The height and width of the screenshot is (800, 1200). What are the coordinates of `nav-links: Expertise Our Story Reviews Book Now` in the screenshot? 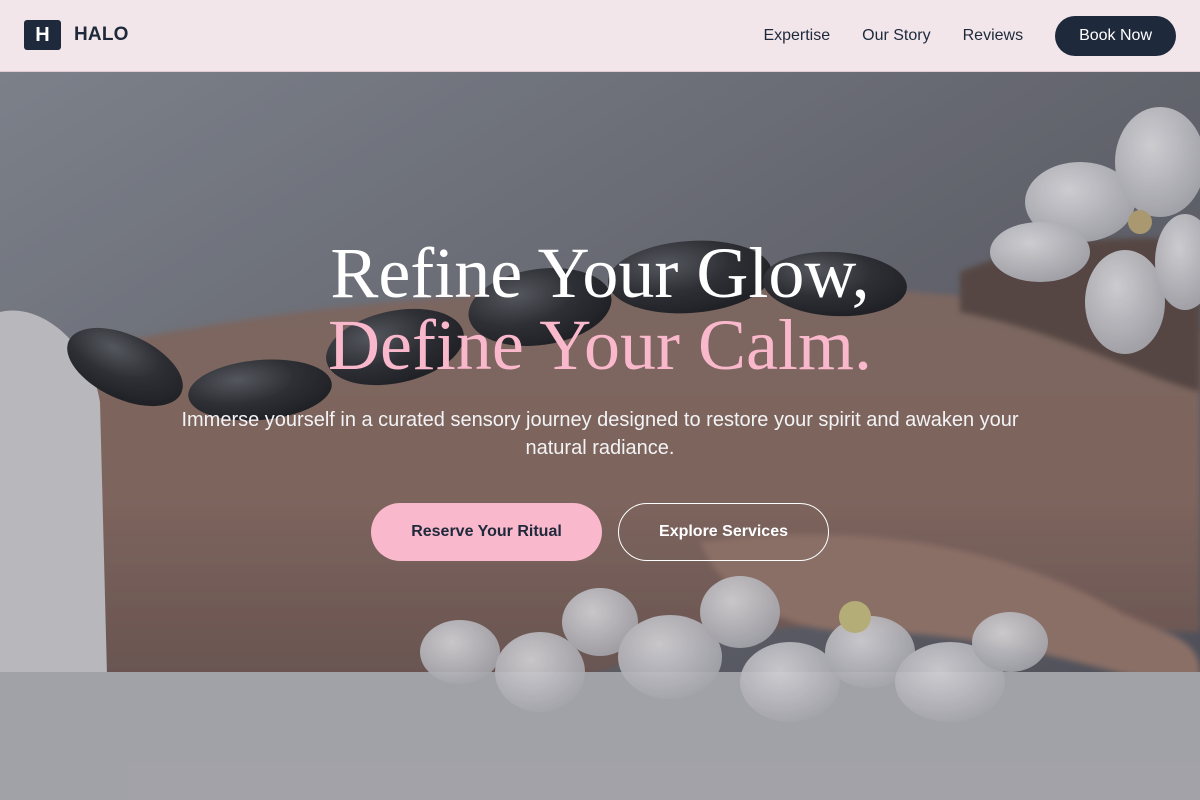 It's located at (969, 36).